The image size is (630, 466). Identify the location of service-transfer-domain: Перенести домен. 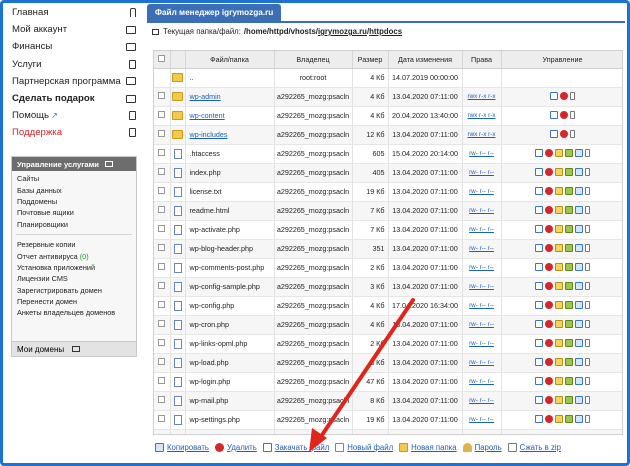
(74, 301).